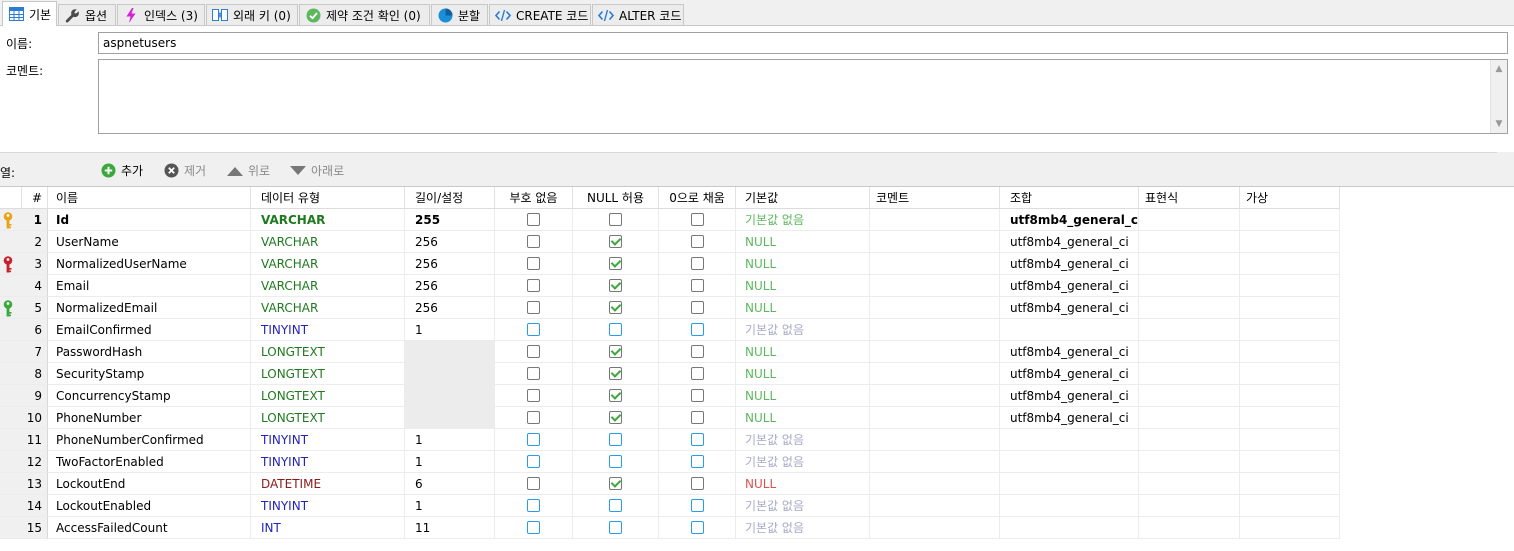  What do you see at coordinates (670, 220) in the screenshot?
I see `table-row: 1 Id VARCHAR 255 기본값 없음 utf8mb4_general_ci` at bounding box center [670, 220].